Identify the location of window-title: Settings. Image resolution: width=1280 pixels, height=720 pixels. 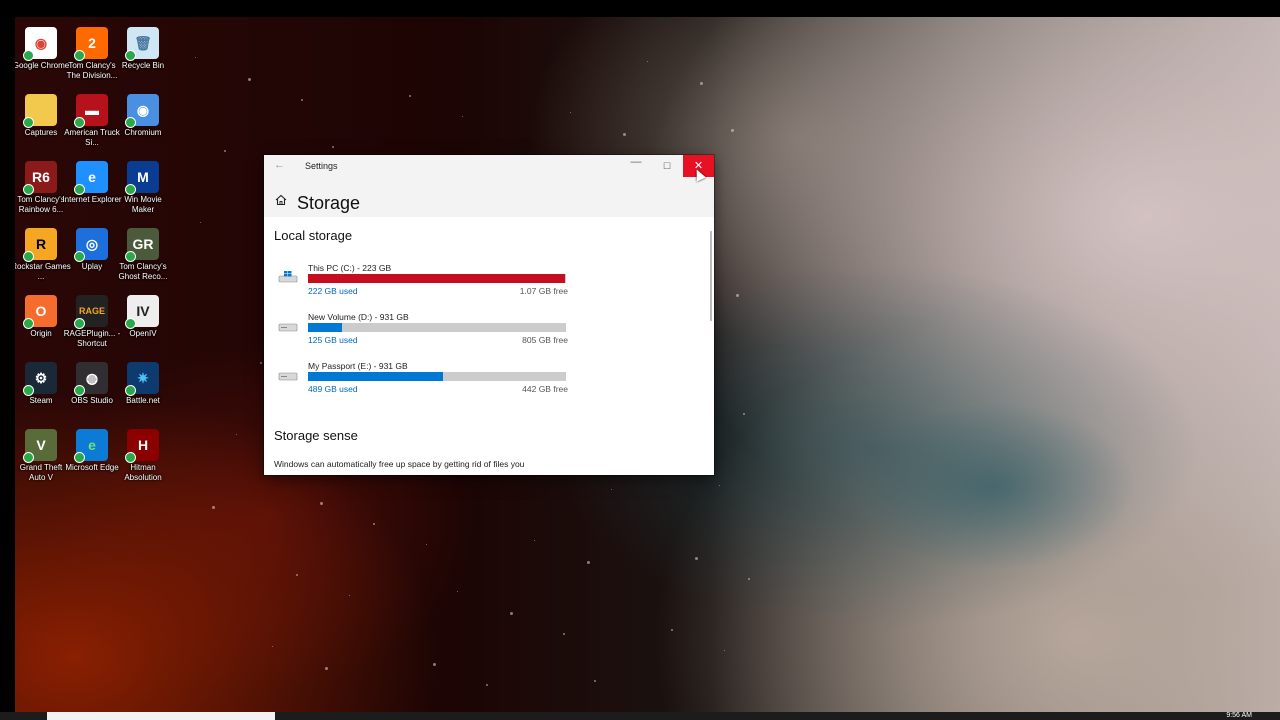
(321, 166).